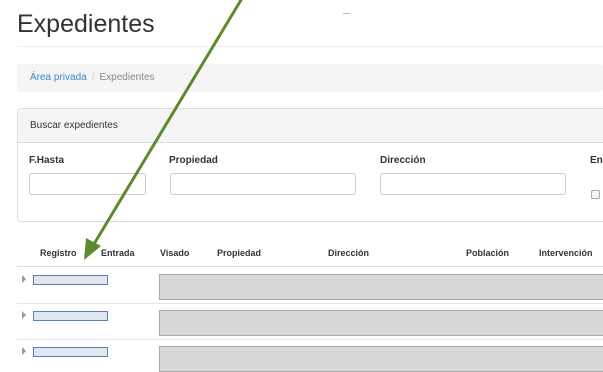 This screenshot has width=603, height=372. I want to click on en-label: En, so click(596, 160).